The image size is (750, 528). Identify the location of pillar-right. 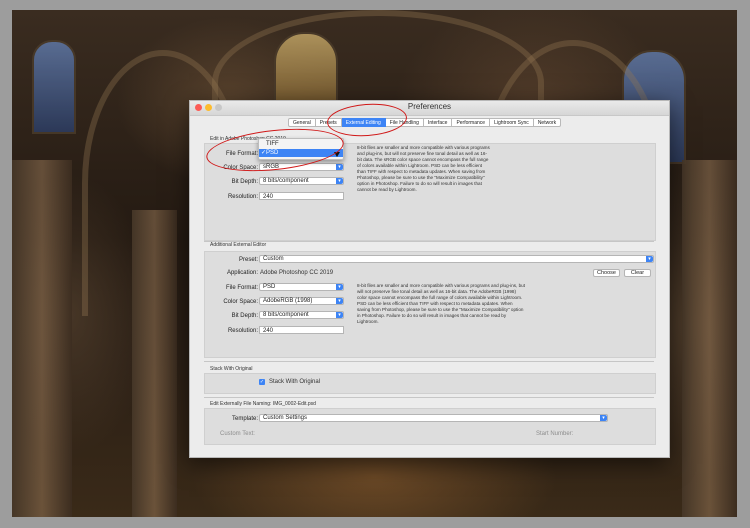
(709, 338).